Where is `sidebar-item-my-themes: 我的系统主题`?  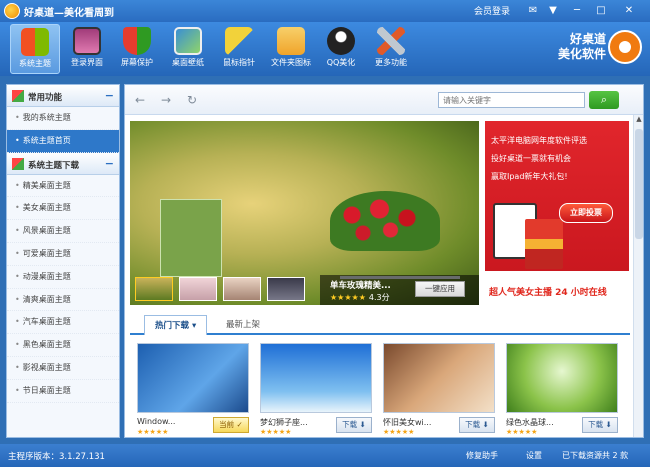 sidebar-item-my-themes: 我的系统主题 is located at coordinates (63, 118).